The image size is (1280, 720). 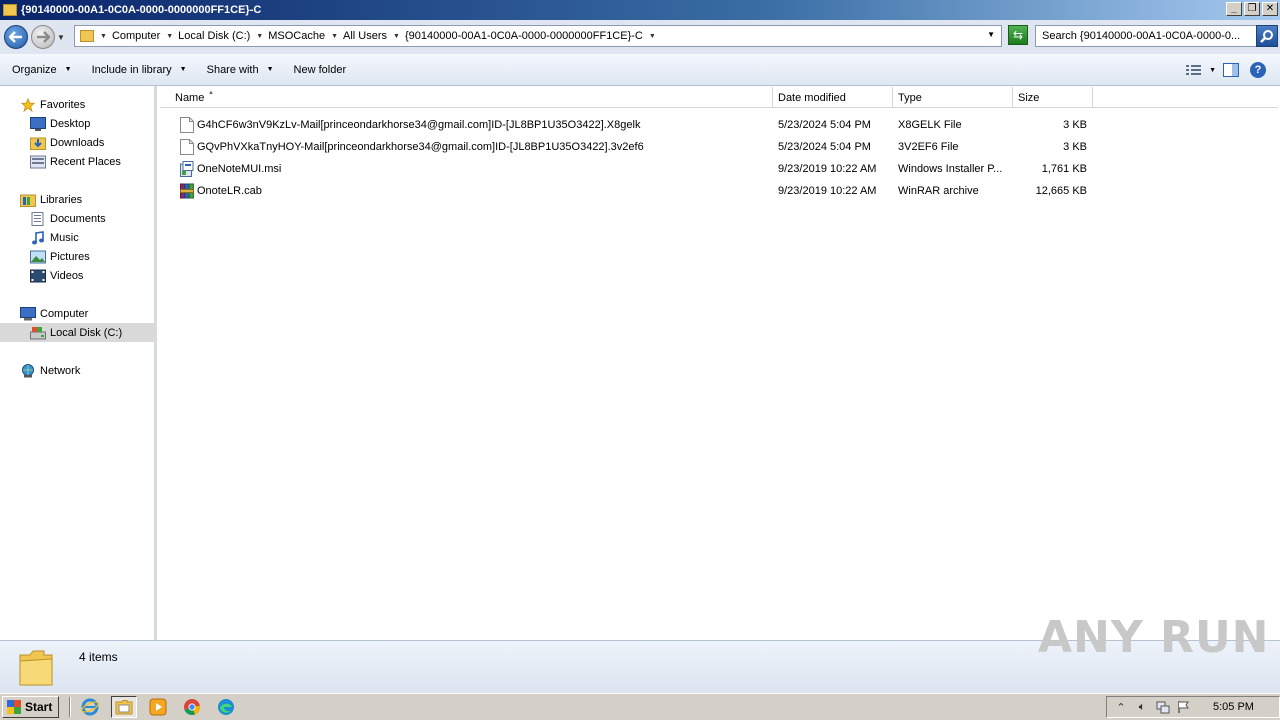 What do you see at coordinates (78, 161) in the screenshot?
I see `sidebar-item-recent-places: Recent Places` at bounding box center [78, 161].